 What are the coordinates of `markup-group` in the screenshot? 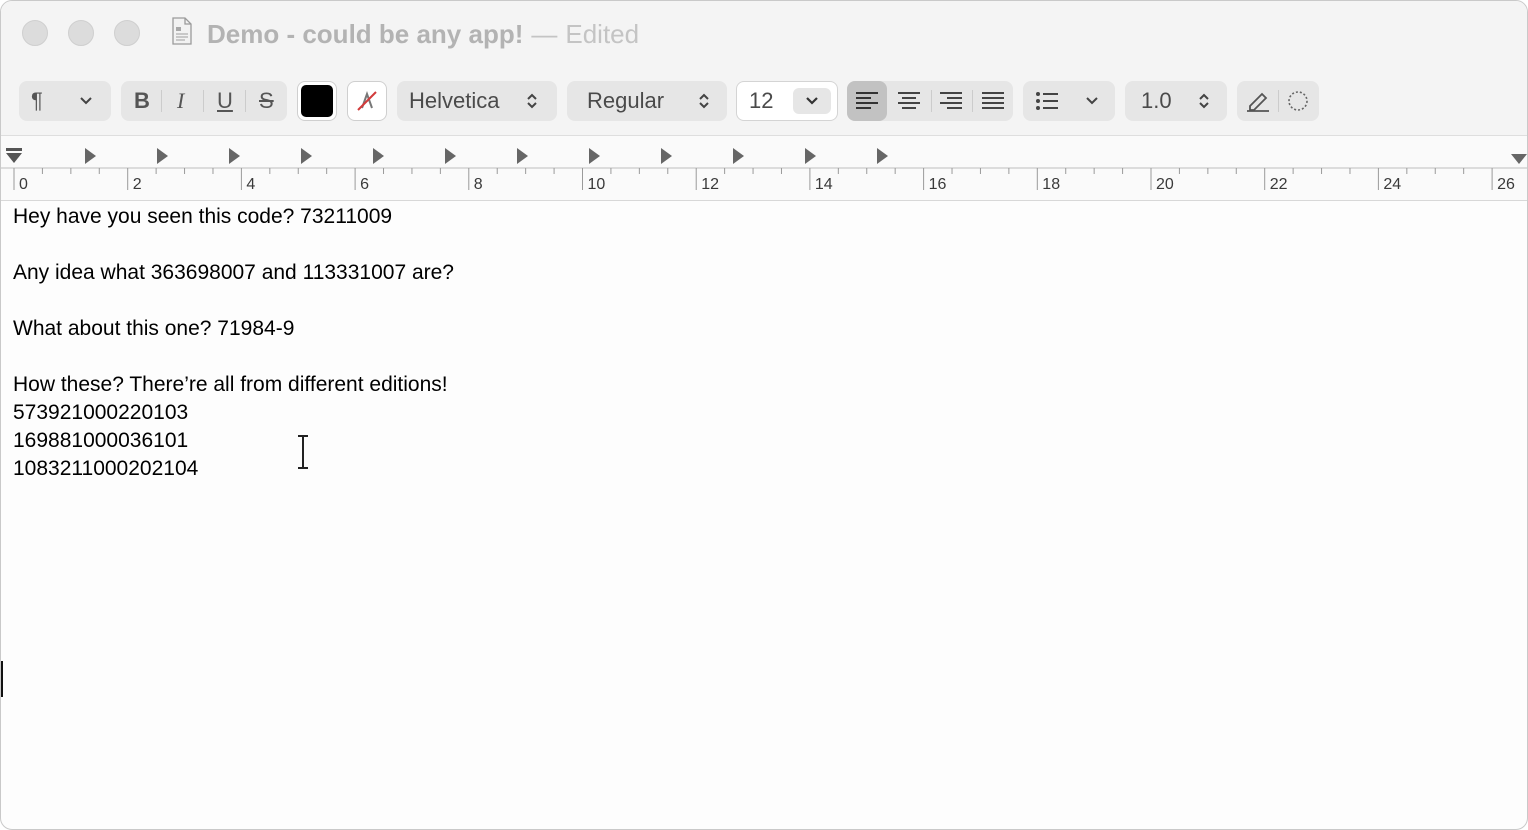 It's located at (1278, 101).